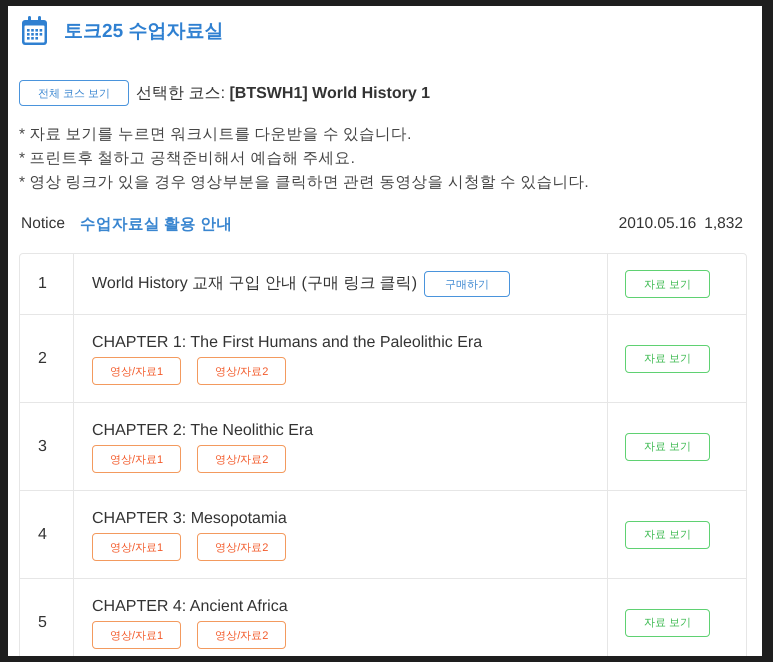  What do you see at coordinates (42, 623) in the screenshot?
I see `row-number: 5` at bounding box center [42, 623].